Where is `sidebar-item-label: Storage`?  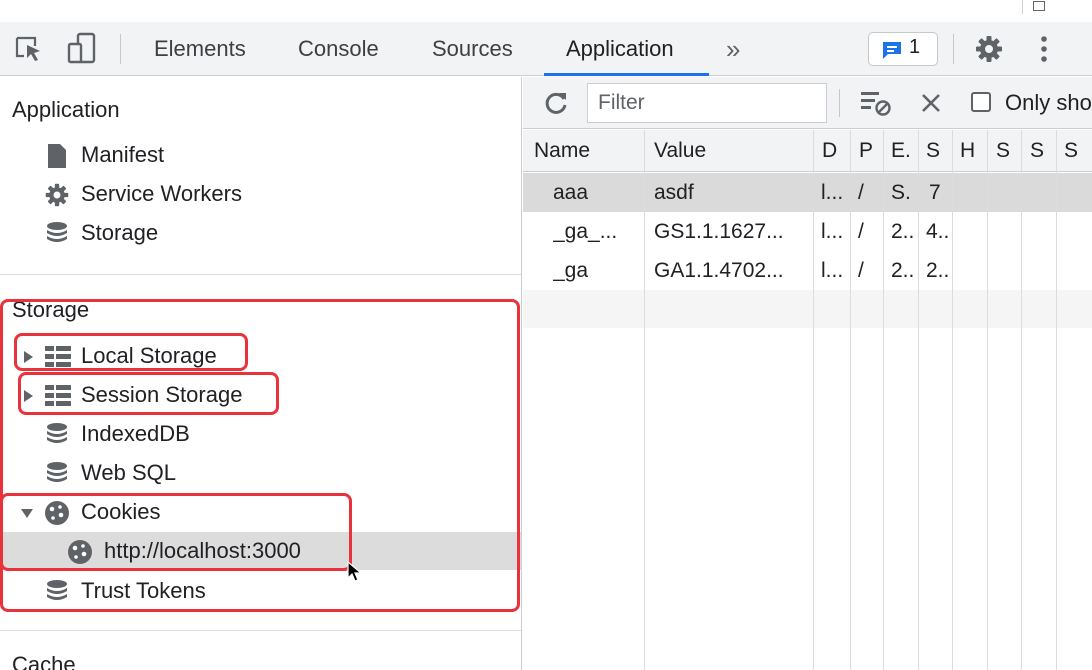 sidebar-item-label: Storage is located at coordinates (120, 232).